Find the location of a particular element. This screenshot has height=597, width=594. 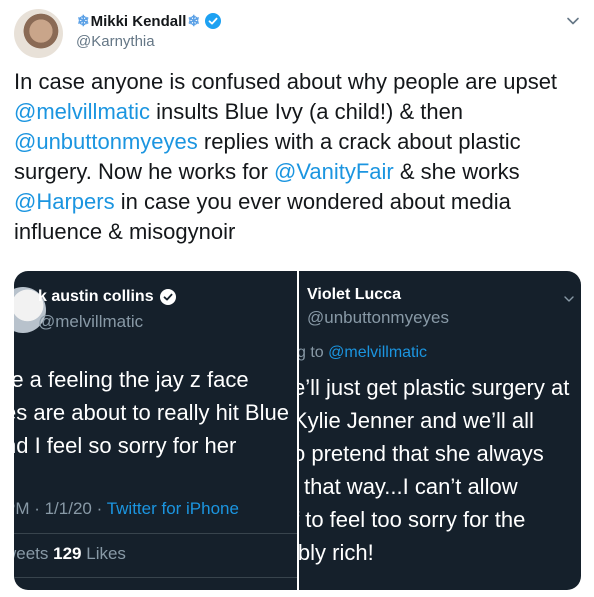

quoted-author-name: k austin collins is located at coordinates (107, 297).